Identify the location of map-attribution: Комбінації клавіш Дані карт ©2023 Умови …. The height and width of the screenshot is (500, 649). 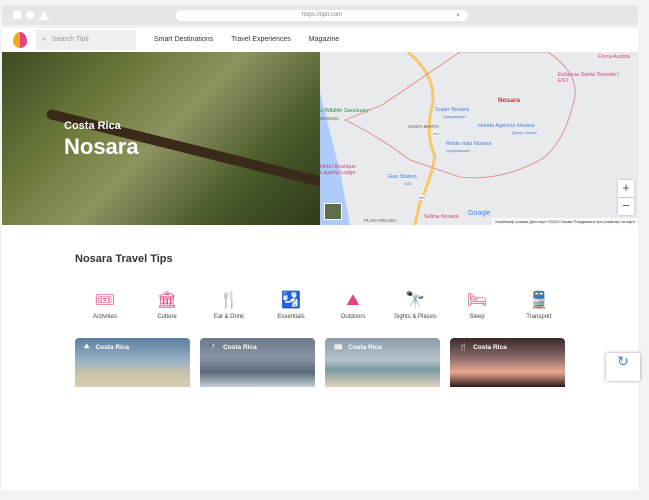
(565, 221).